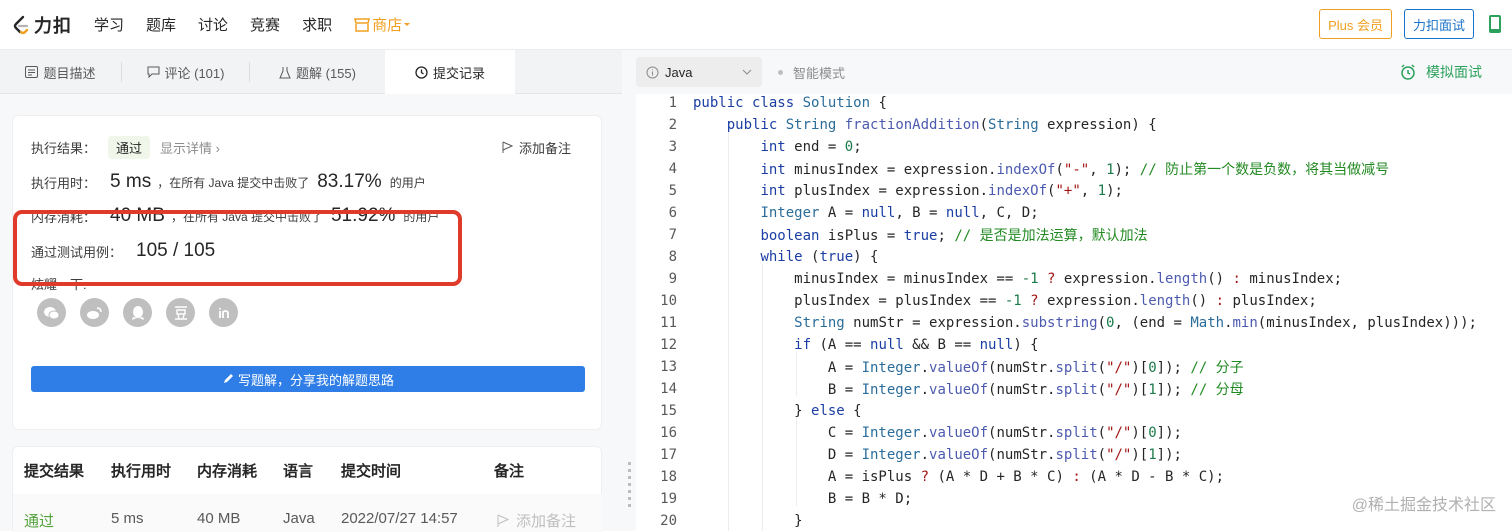 Image resolution: width=1512 pixels, height=532 pixels. Describe the element at coordinates (213, 24) in the screenshot. I see `nav-discuss: 讨论` at that location.